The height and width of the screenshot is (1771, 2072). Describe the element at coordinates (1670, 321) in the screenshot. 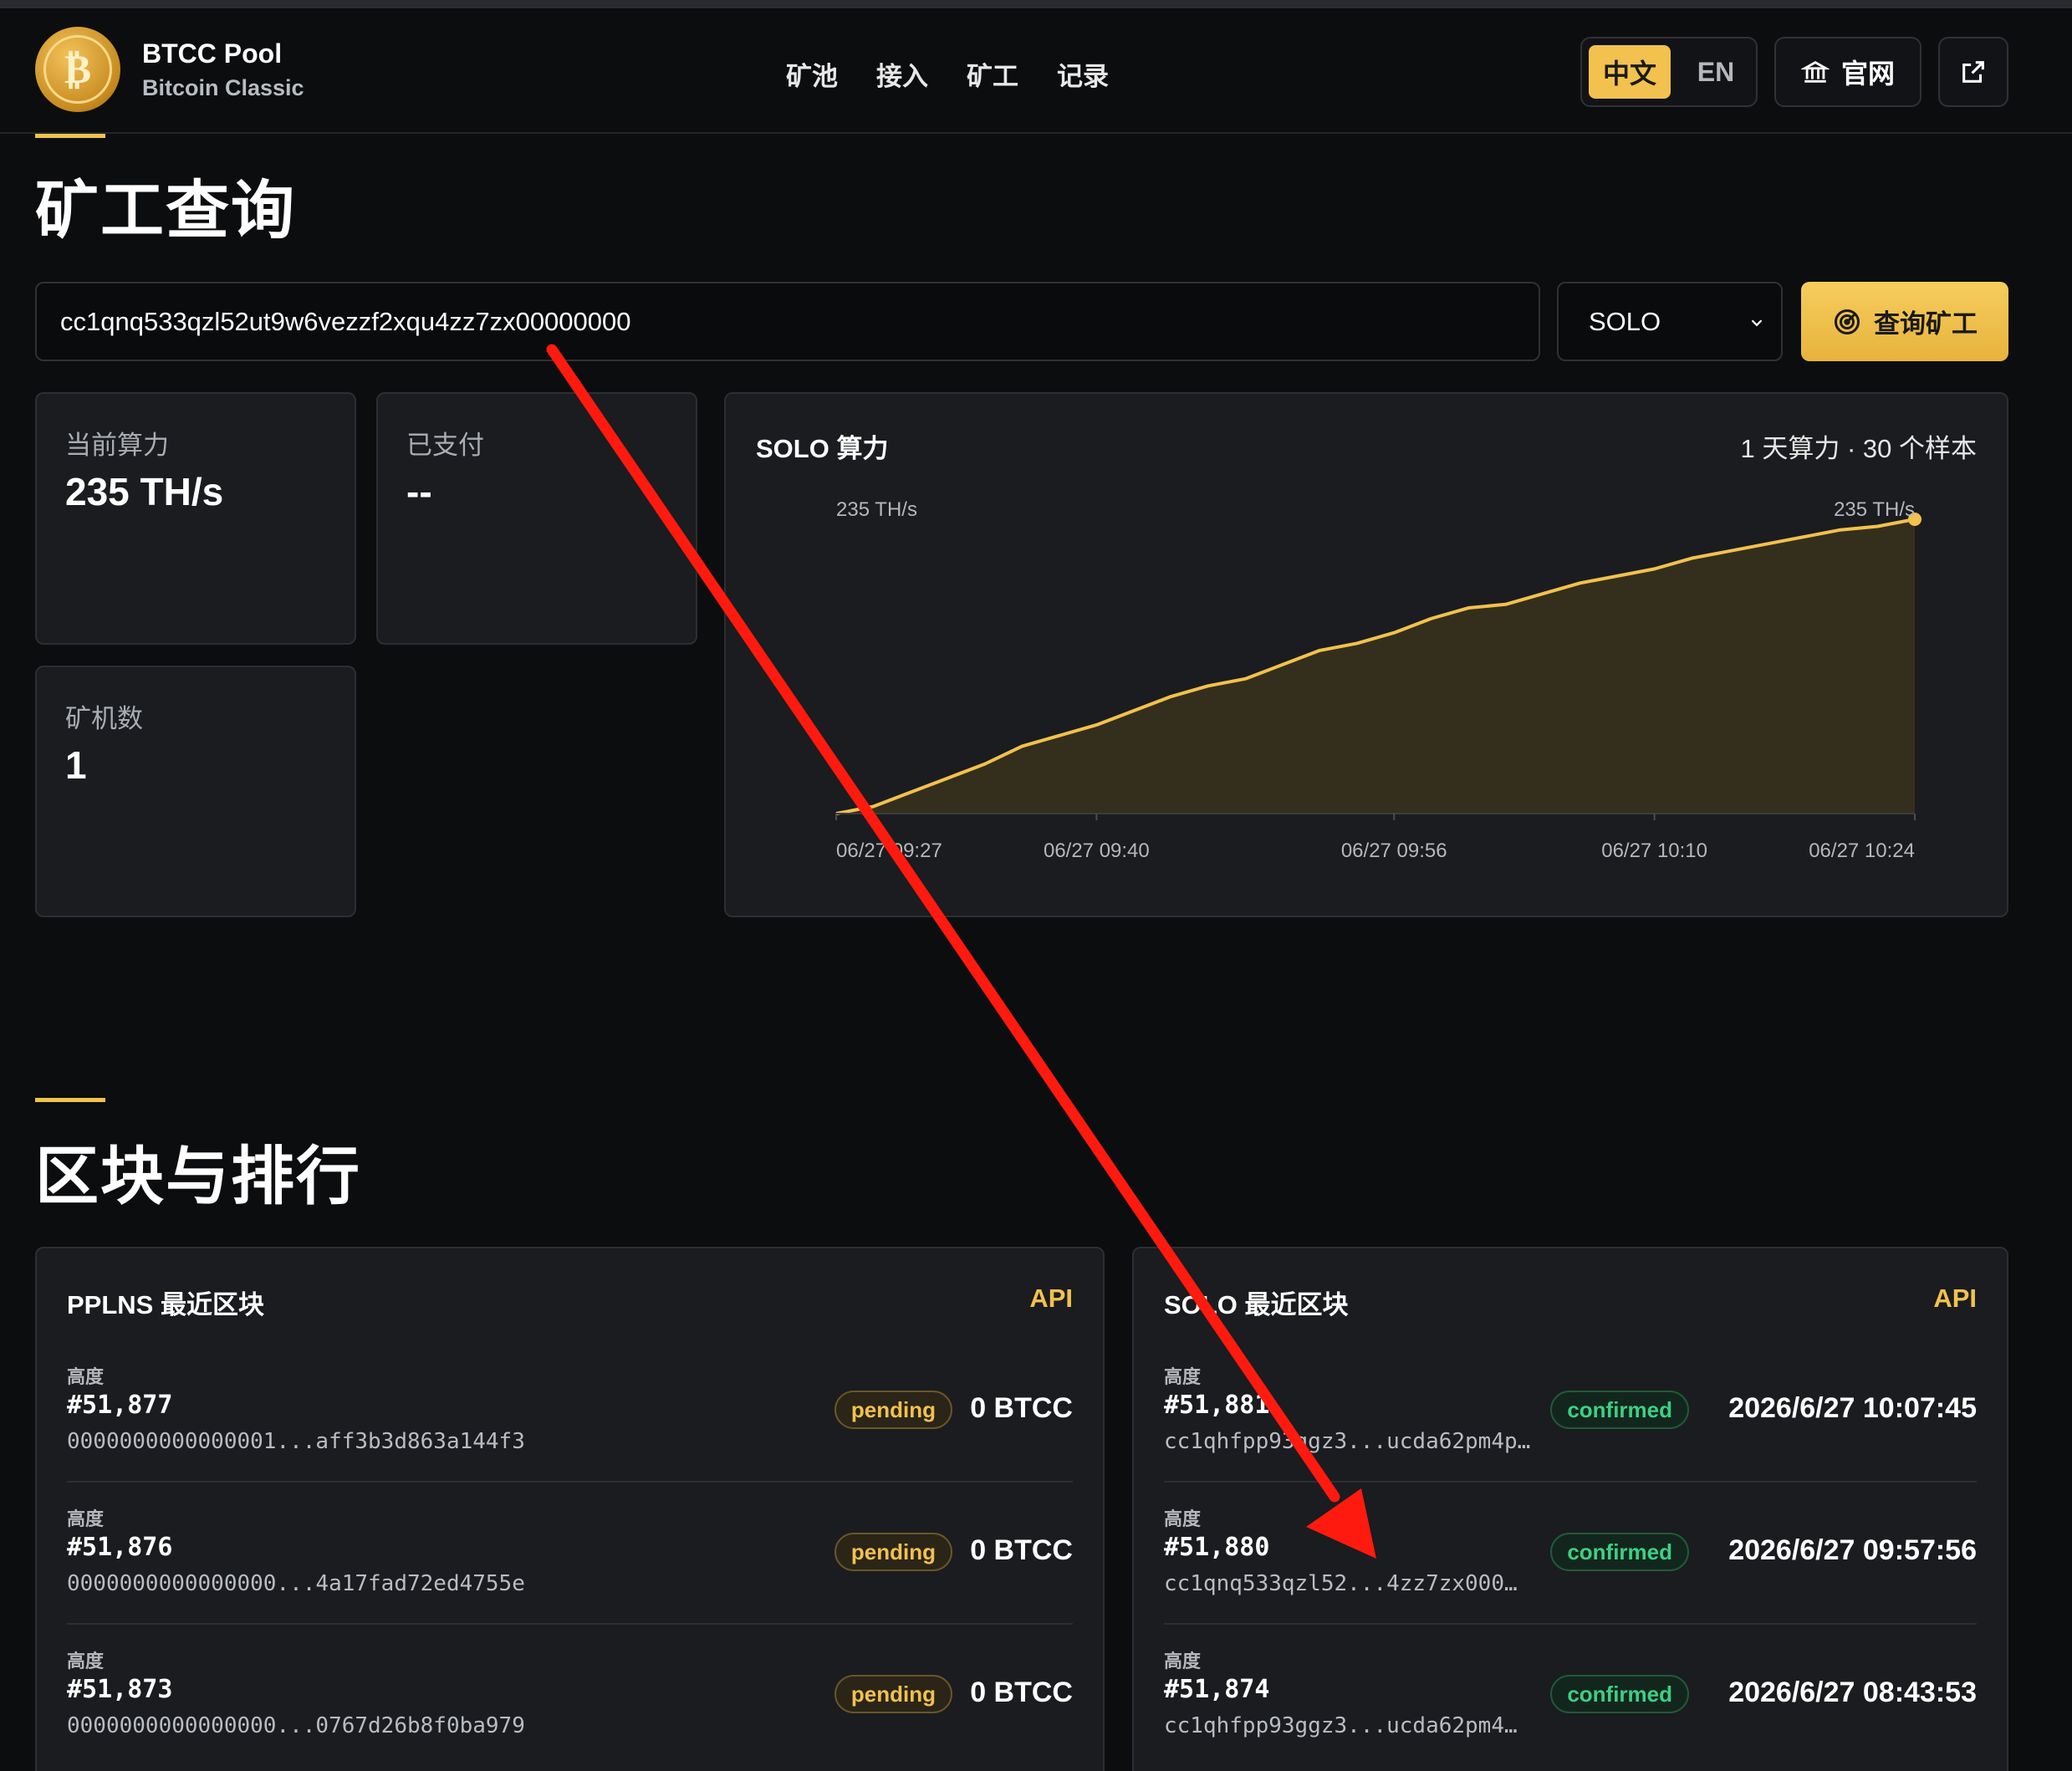

I see `mode-select: SOLO` at that location.